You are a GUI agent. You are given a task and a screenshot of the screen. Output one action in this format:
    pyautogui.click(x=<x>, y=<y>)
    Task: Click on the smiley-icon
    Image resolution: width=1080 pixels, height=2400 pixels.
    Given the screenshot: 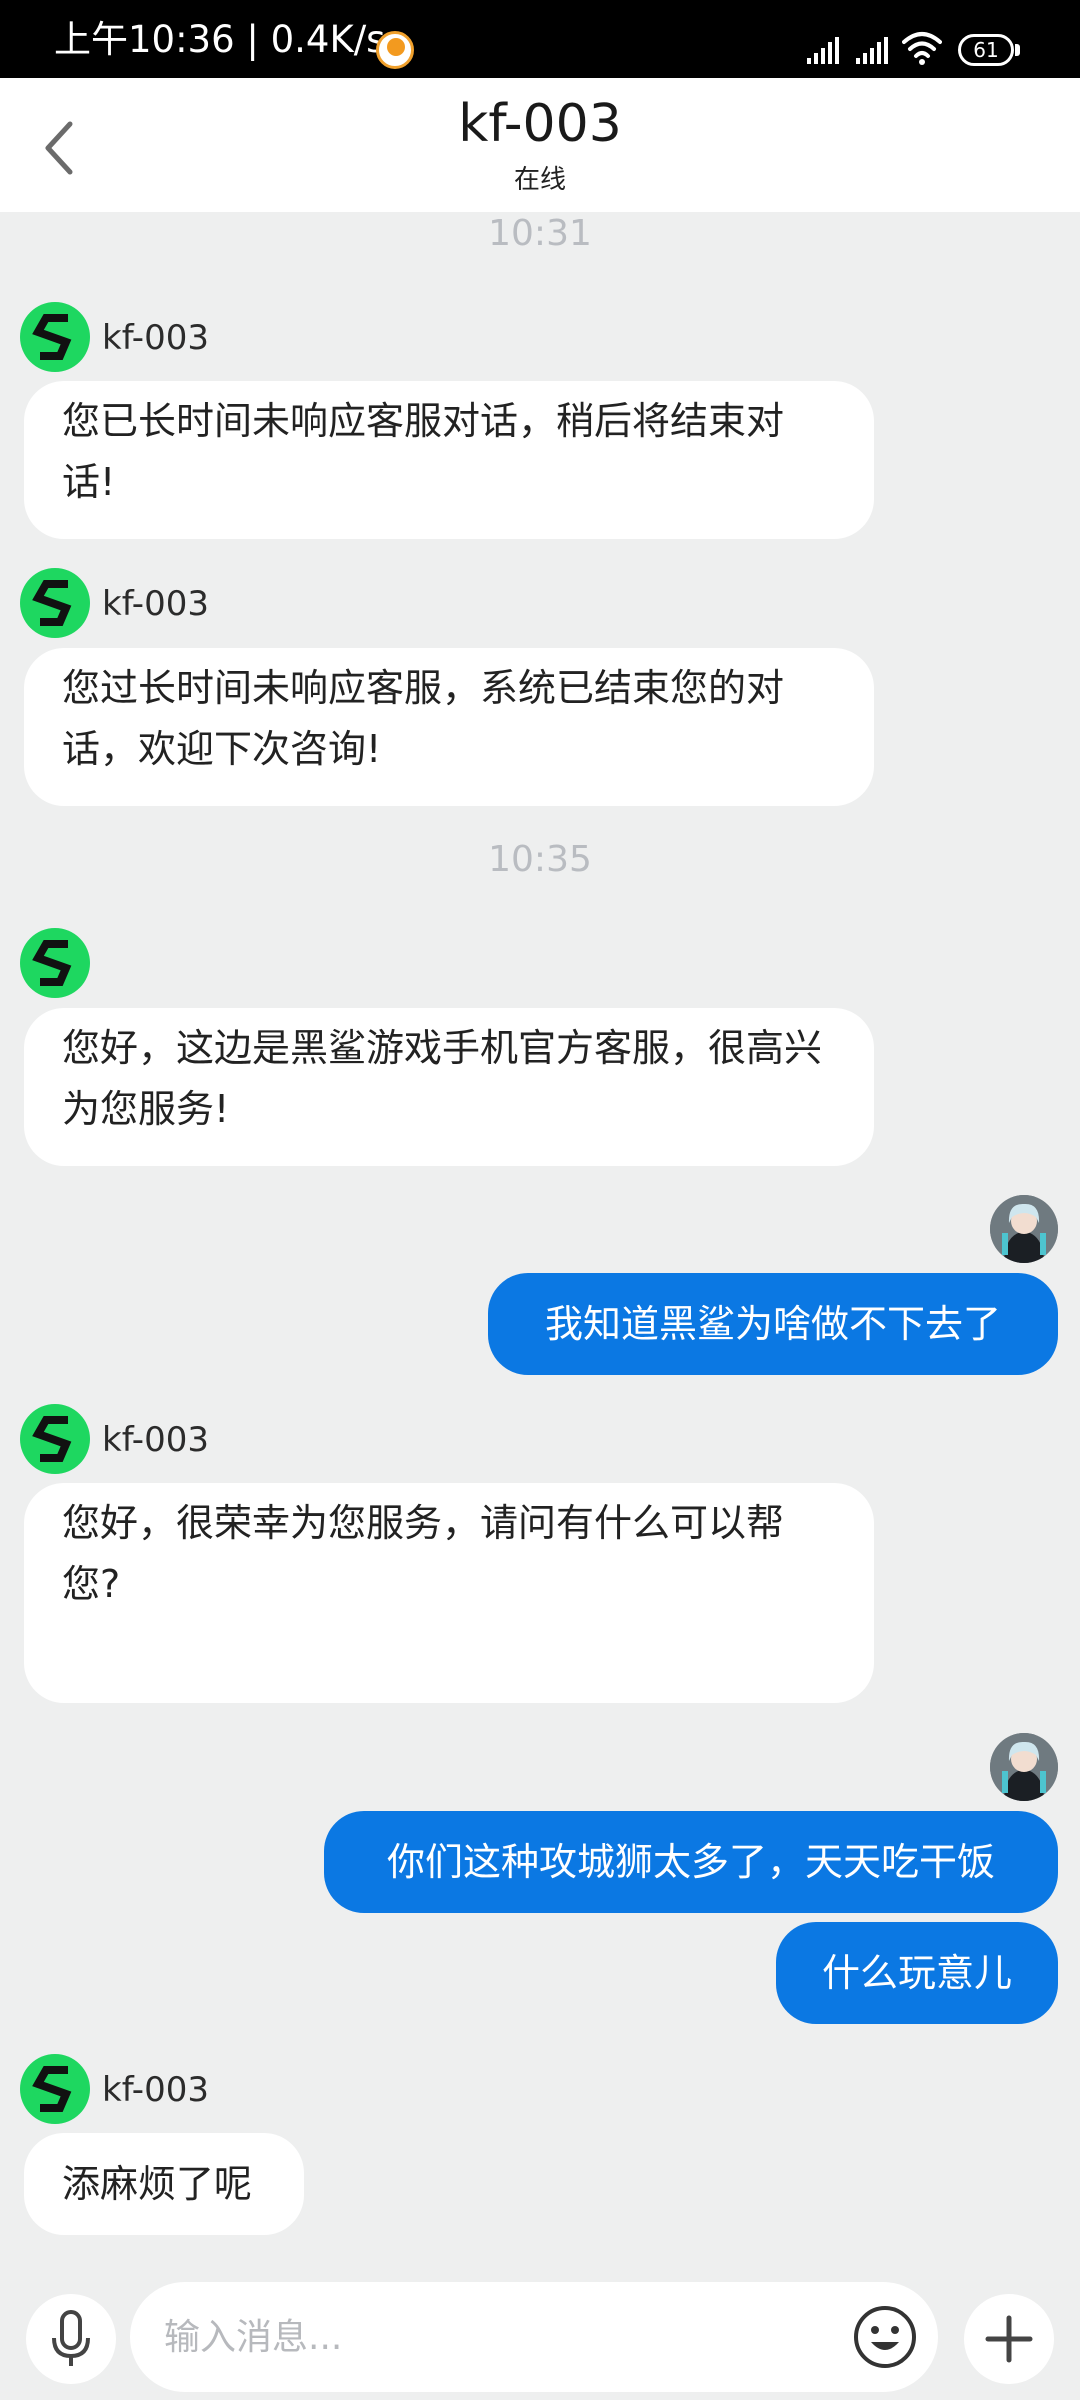 What is the action you would take?
    pyautogui.click(x=885, y=2337)
    